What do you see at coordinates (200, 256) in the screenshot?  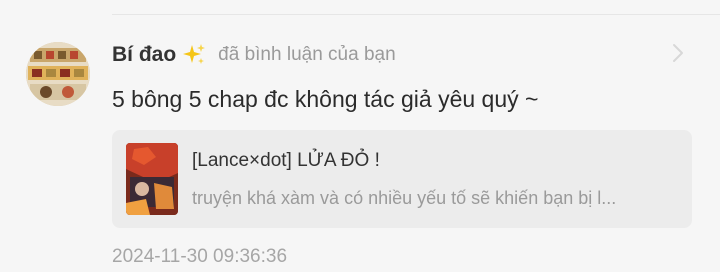 I see `timestamp: 2024-11-30 09:36:36` at bounding box center [200, 256].